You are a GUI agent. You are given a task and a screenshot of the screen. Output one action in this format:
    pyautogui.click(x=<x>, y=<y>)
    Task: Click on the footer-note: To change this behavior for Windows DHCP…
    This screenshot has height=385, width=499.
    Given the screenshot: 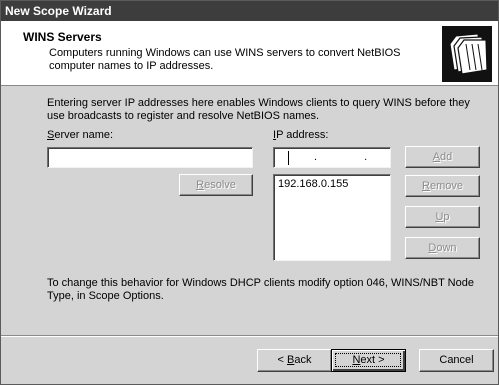 What is the action you would take?
    pyautogui.click(x=260, y=289)
    